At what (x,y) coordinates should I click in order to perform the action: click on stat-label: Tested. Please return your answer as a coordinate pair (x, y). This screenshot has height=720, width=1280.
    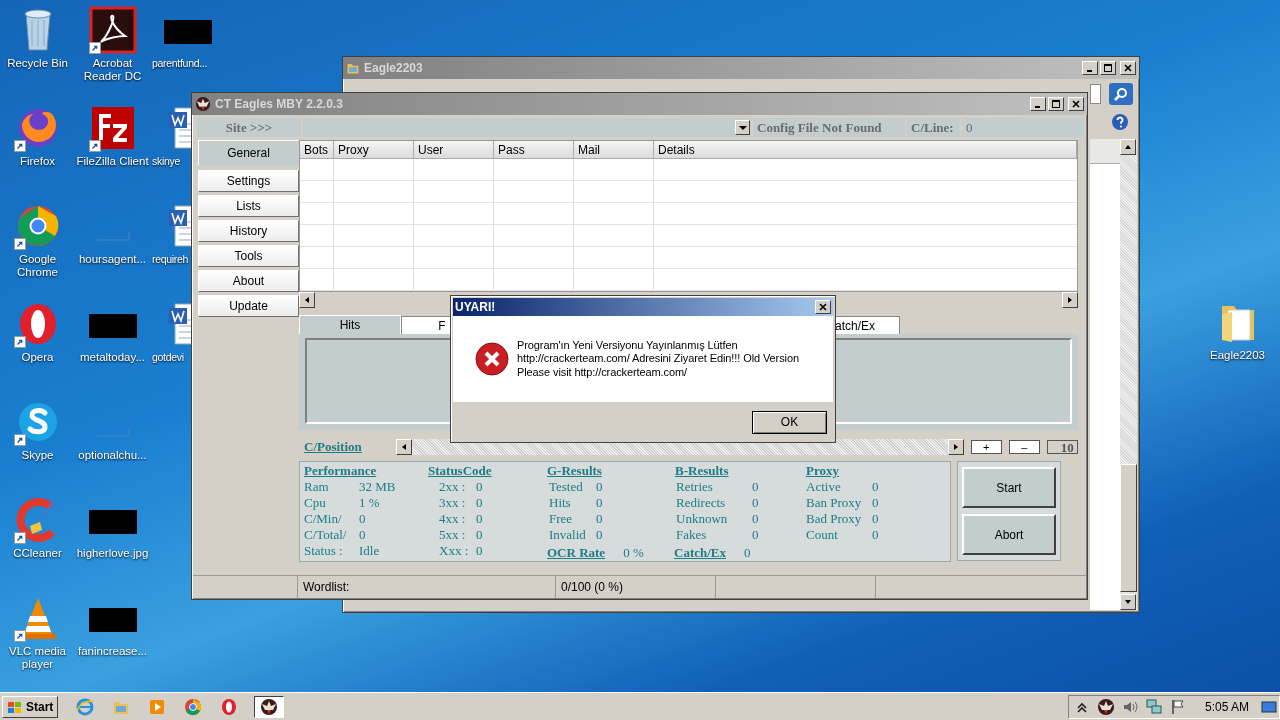
    Looking at the image, I should click on (566, 487).